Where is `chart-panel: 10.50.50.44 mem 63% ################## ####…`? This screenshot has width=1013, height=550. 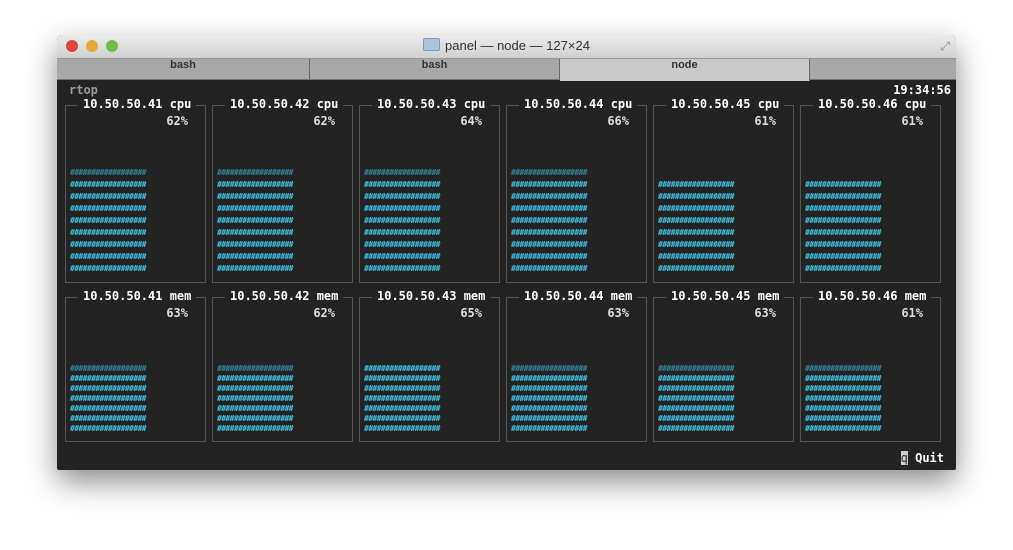 chart-panel: 10.50.50.44 mem 63% ################## ####… is located at coordinates (576, 365).